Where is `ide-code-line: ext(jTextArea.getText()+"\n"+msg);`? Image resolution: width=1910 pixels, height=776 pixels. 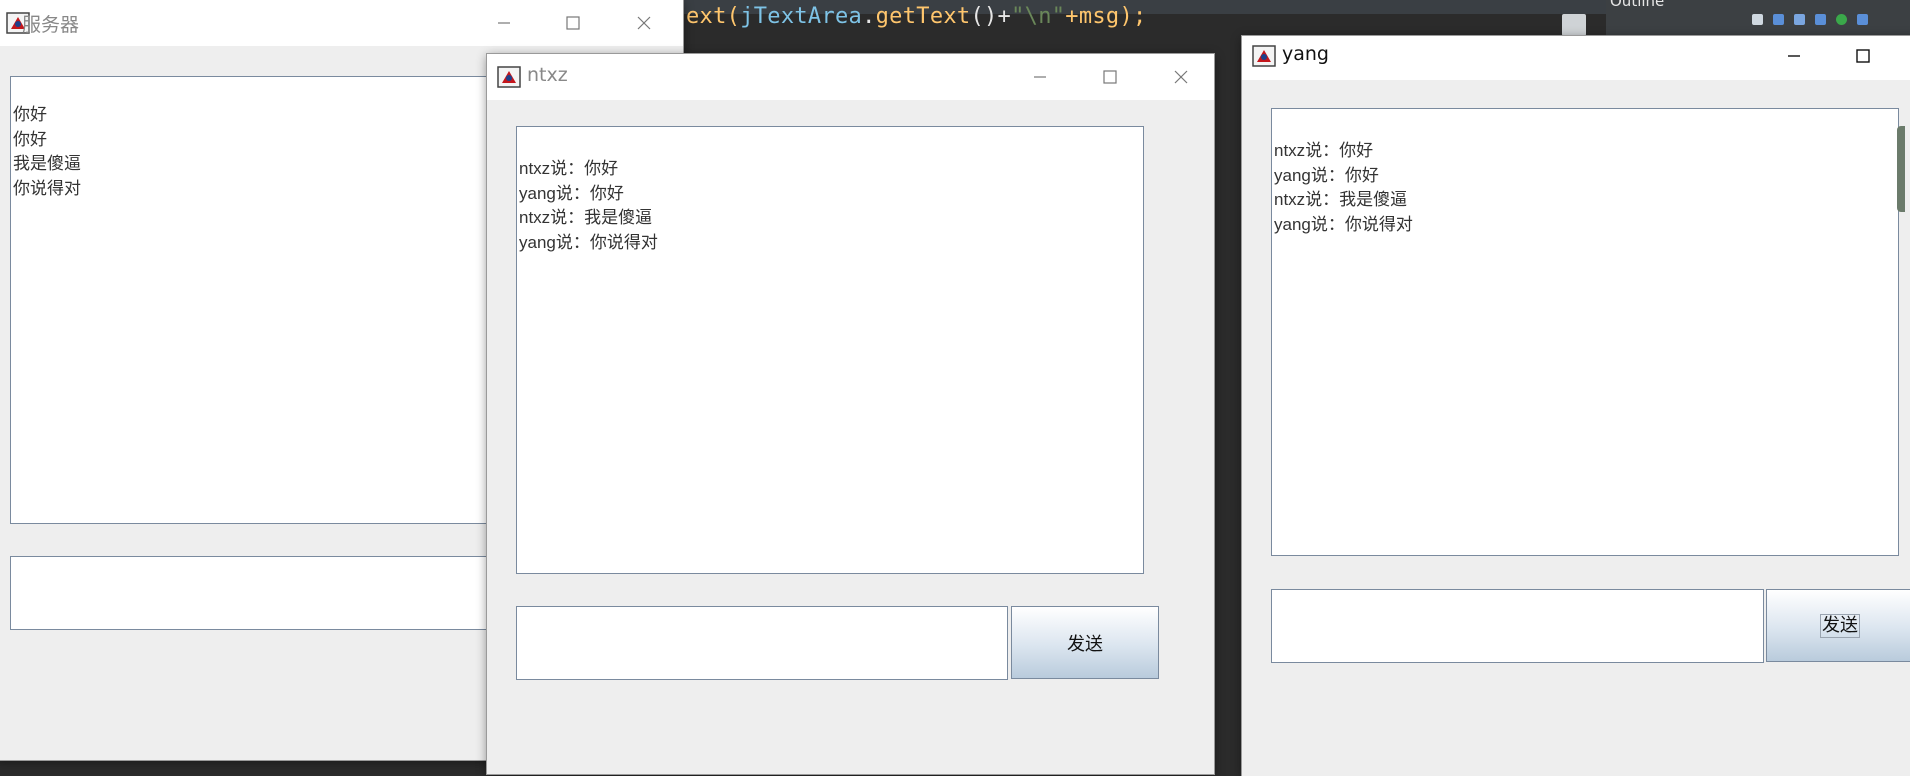
ide-code-line: ext(jTextArea.getText()+"\n"+msg); is located at coordinates (916, 16).